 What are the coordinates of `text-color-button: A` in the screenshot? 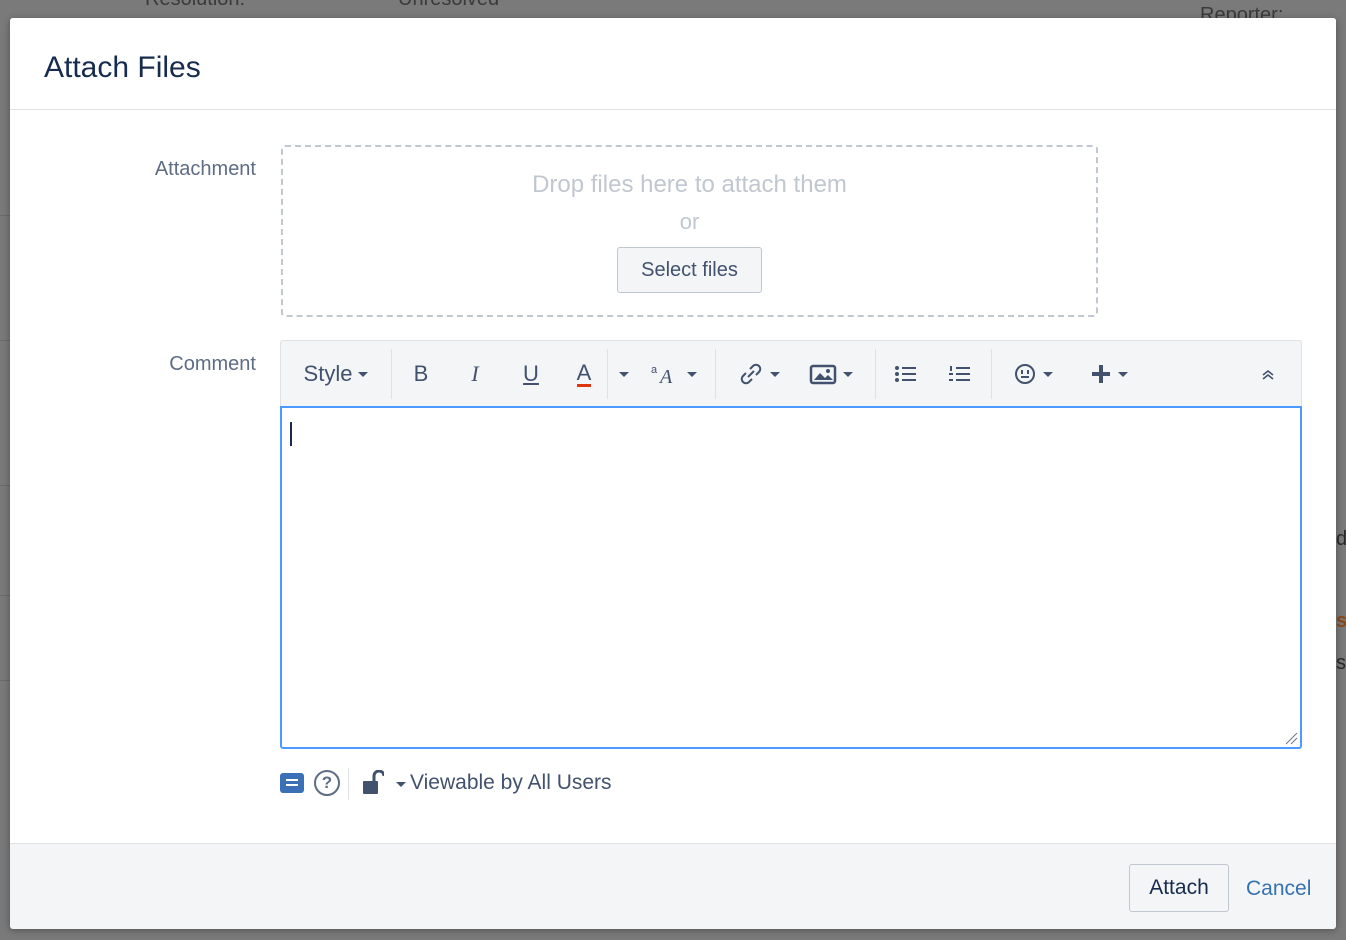 It's located at (584, 374).